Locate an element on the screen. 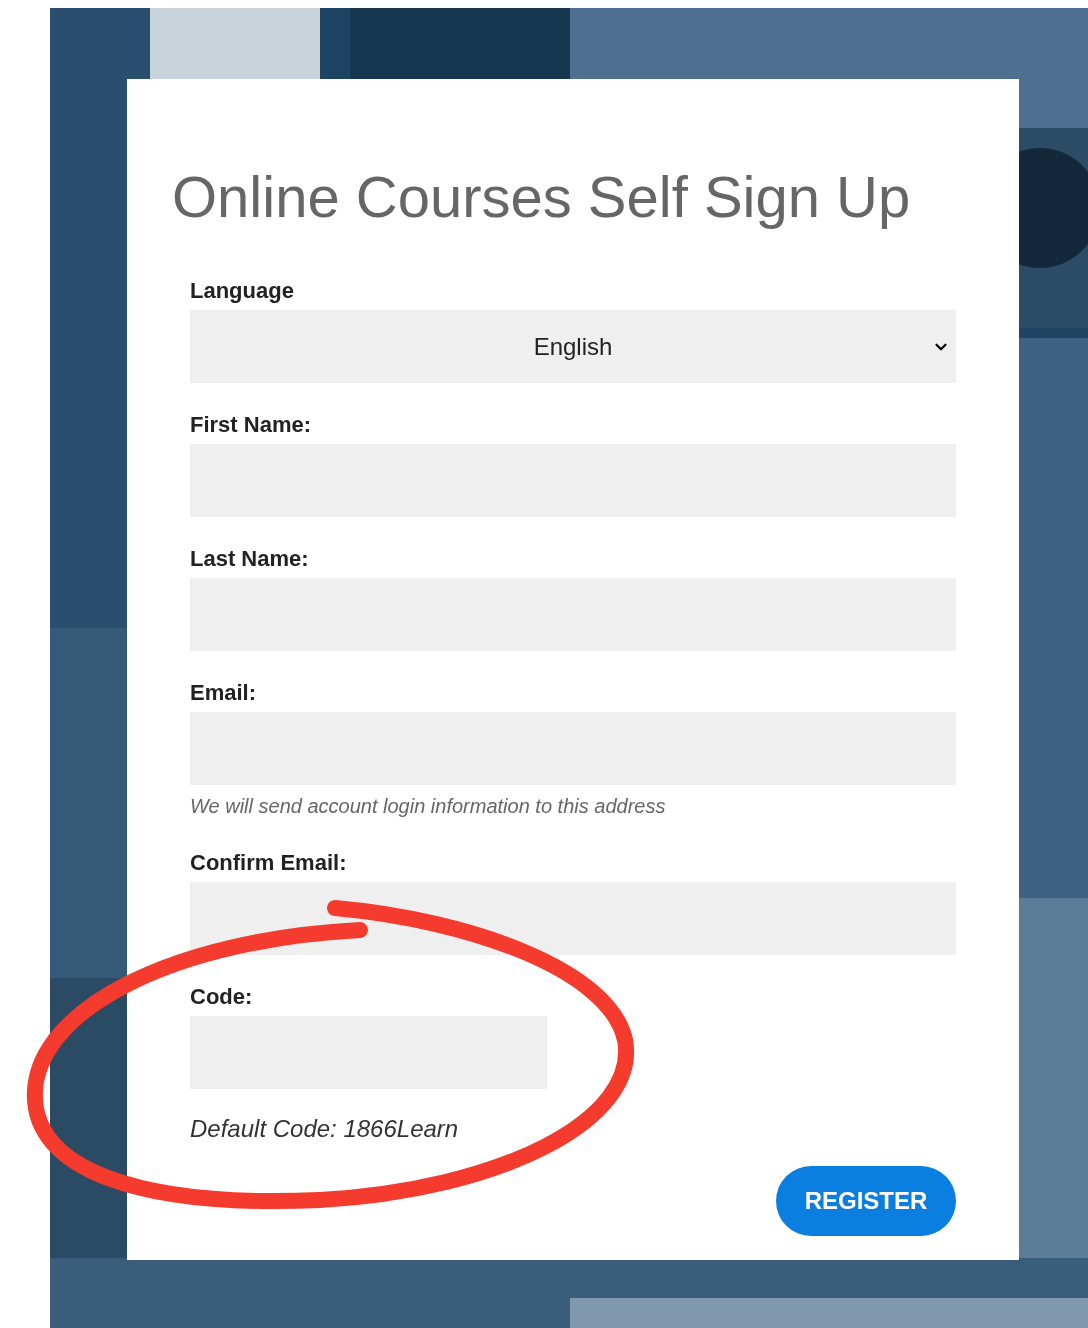  register-button: REGISTER is located at coordinates (866, 1201).